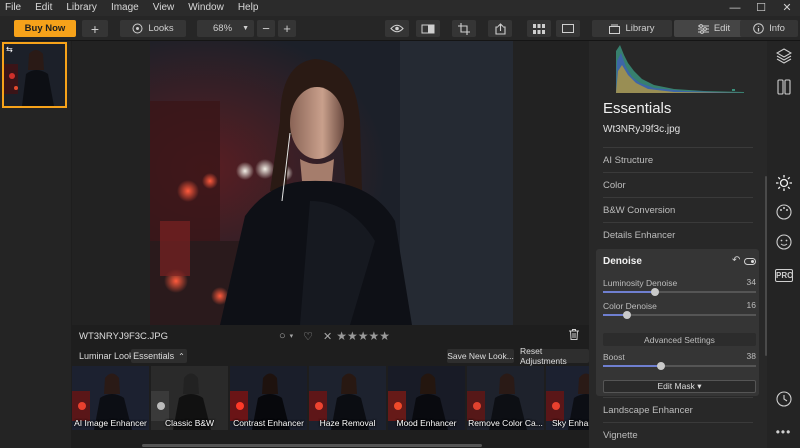 This screenshot has height=448, width=800. I want to click on reset-adjustments-button: Reset Adjustments, so click(554, 356).